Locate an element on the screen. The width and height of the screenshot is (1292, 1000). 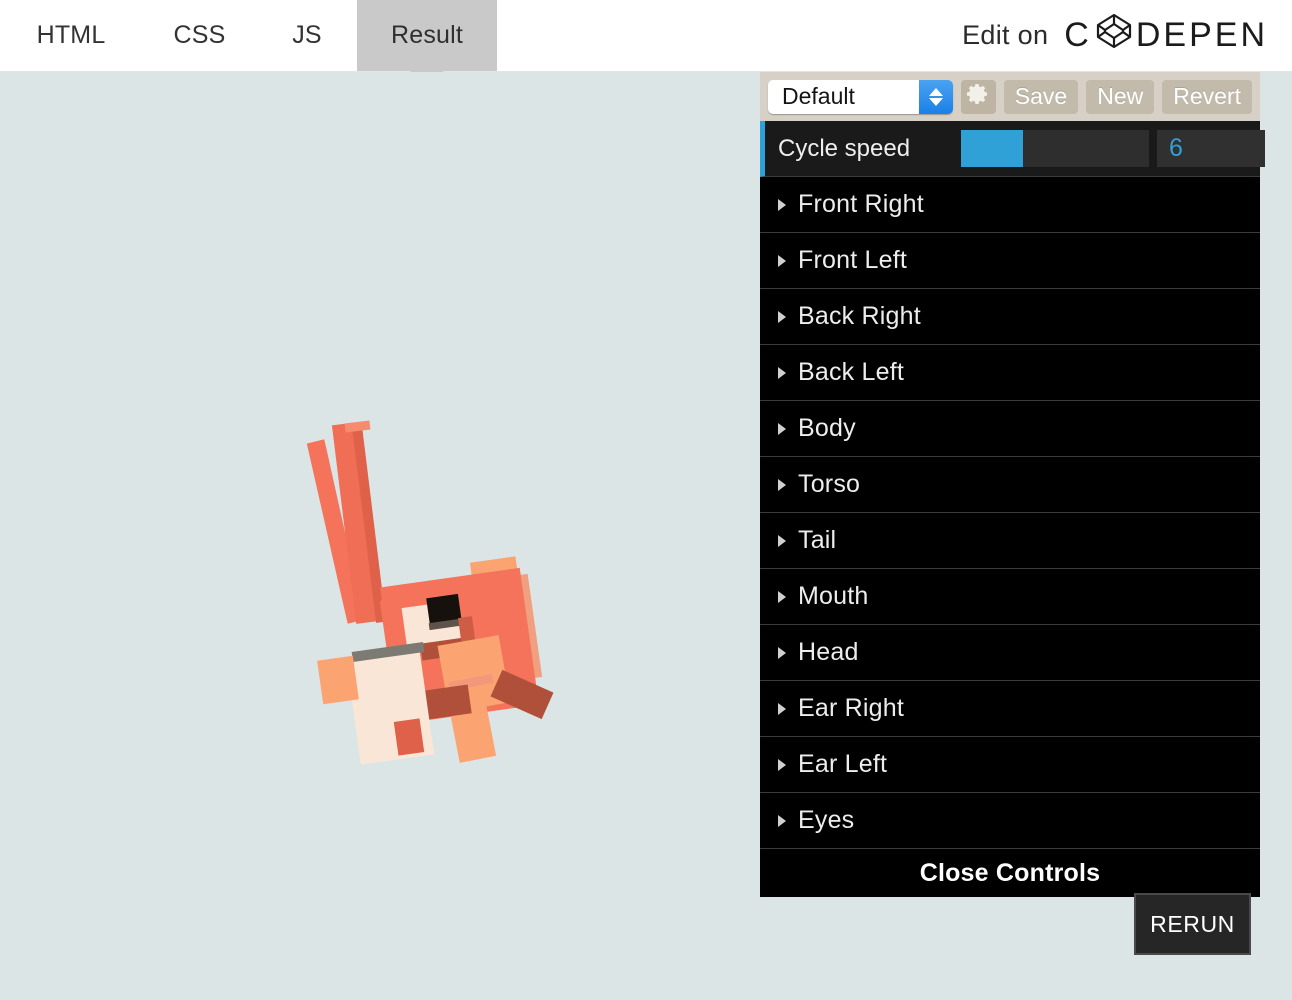
edit-on-codepen-link: Edit on C DEPEN is located at coordinates (1115, 35).